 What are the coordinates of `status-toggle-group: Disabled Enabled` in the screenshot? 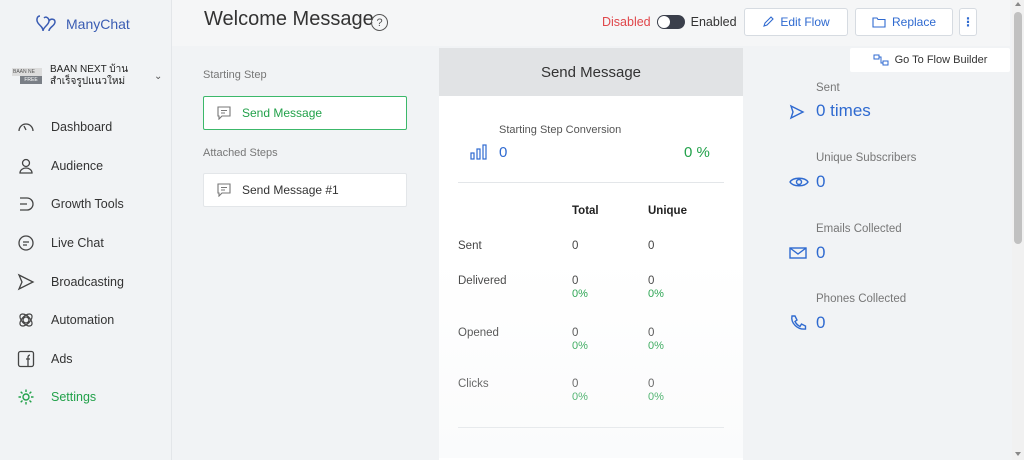 It's located at (669, 22).